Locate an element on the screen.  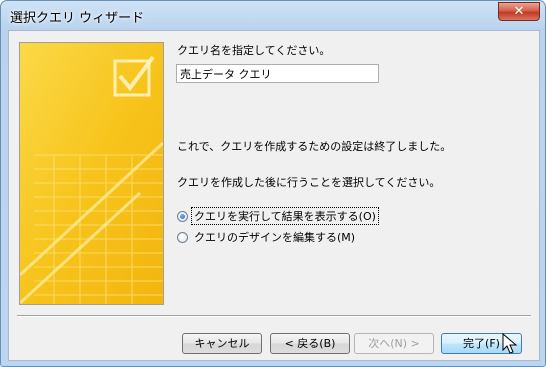
title-bar: 選択クエリ ウィザード ✕ is located at coordinates (273, 16).